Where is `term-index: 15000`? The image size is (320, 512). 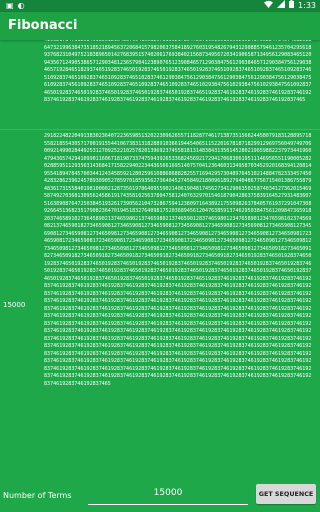 term-index: 15000 is located at coordinates (14, 305).